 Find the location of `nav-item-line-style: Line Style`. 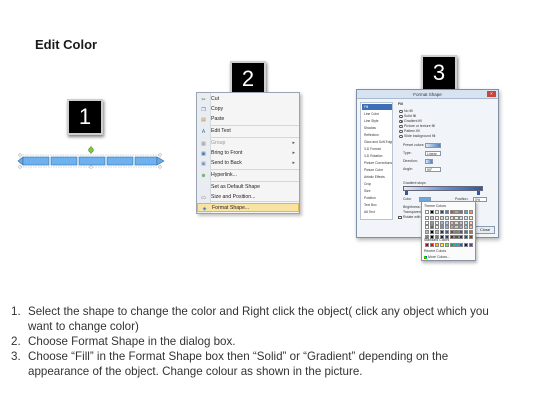

nav-item-line-style: Line Style is located at coordinates (377, 121).